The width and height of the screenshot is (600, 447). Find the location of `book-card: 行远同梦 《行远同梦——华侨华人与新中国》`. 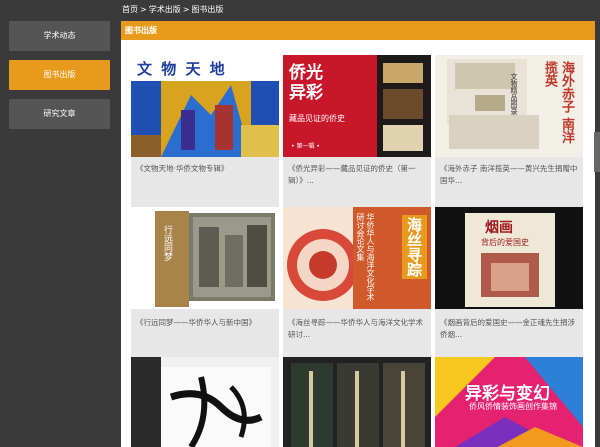

book-card: 行远同梦 《行远同梦——华侨华人与新中国》 is located at coordinates (205, 282).